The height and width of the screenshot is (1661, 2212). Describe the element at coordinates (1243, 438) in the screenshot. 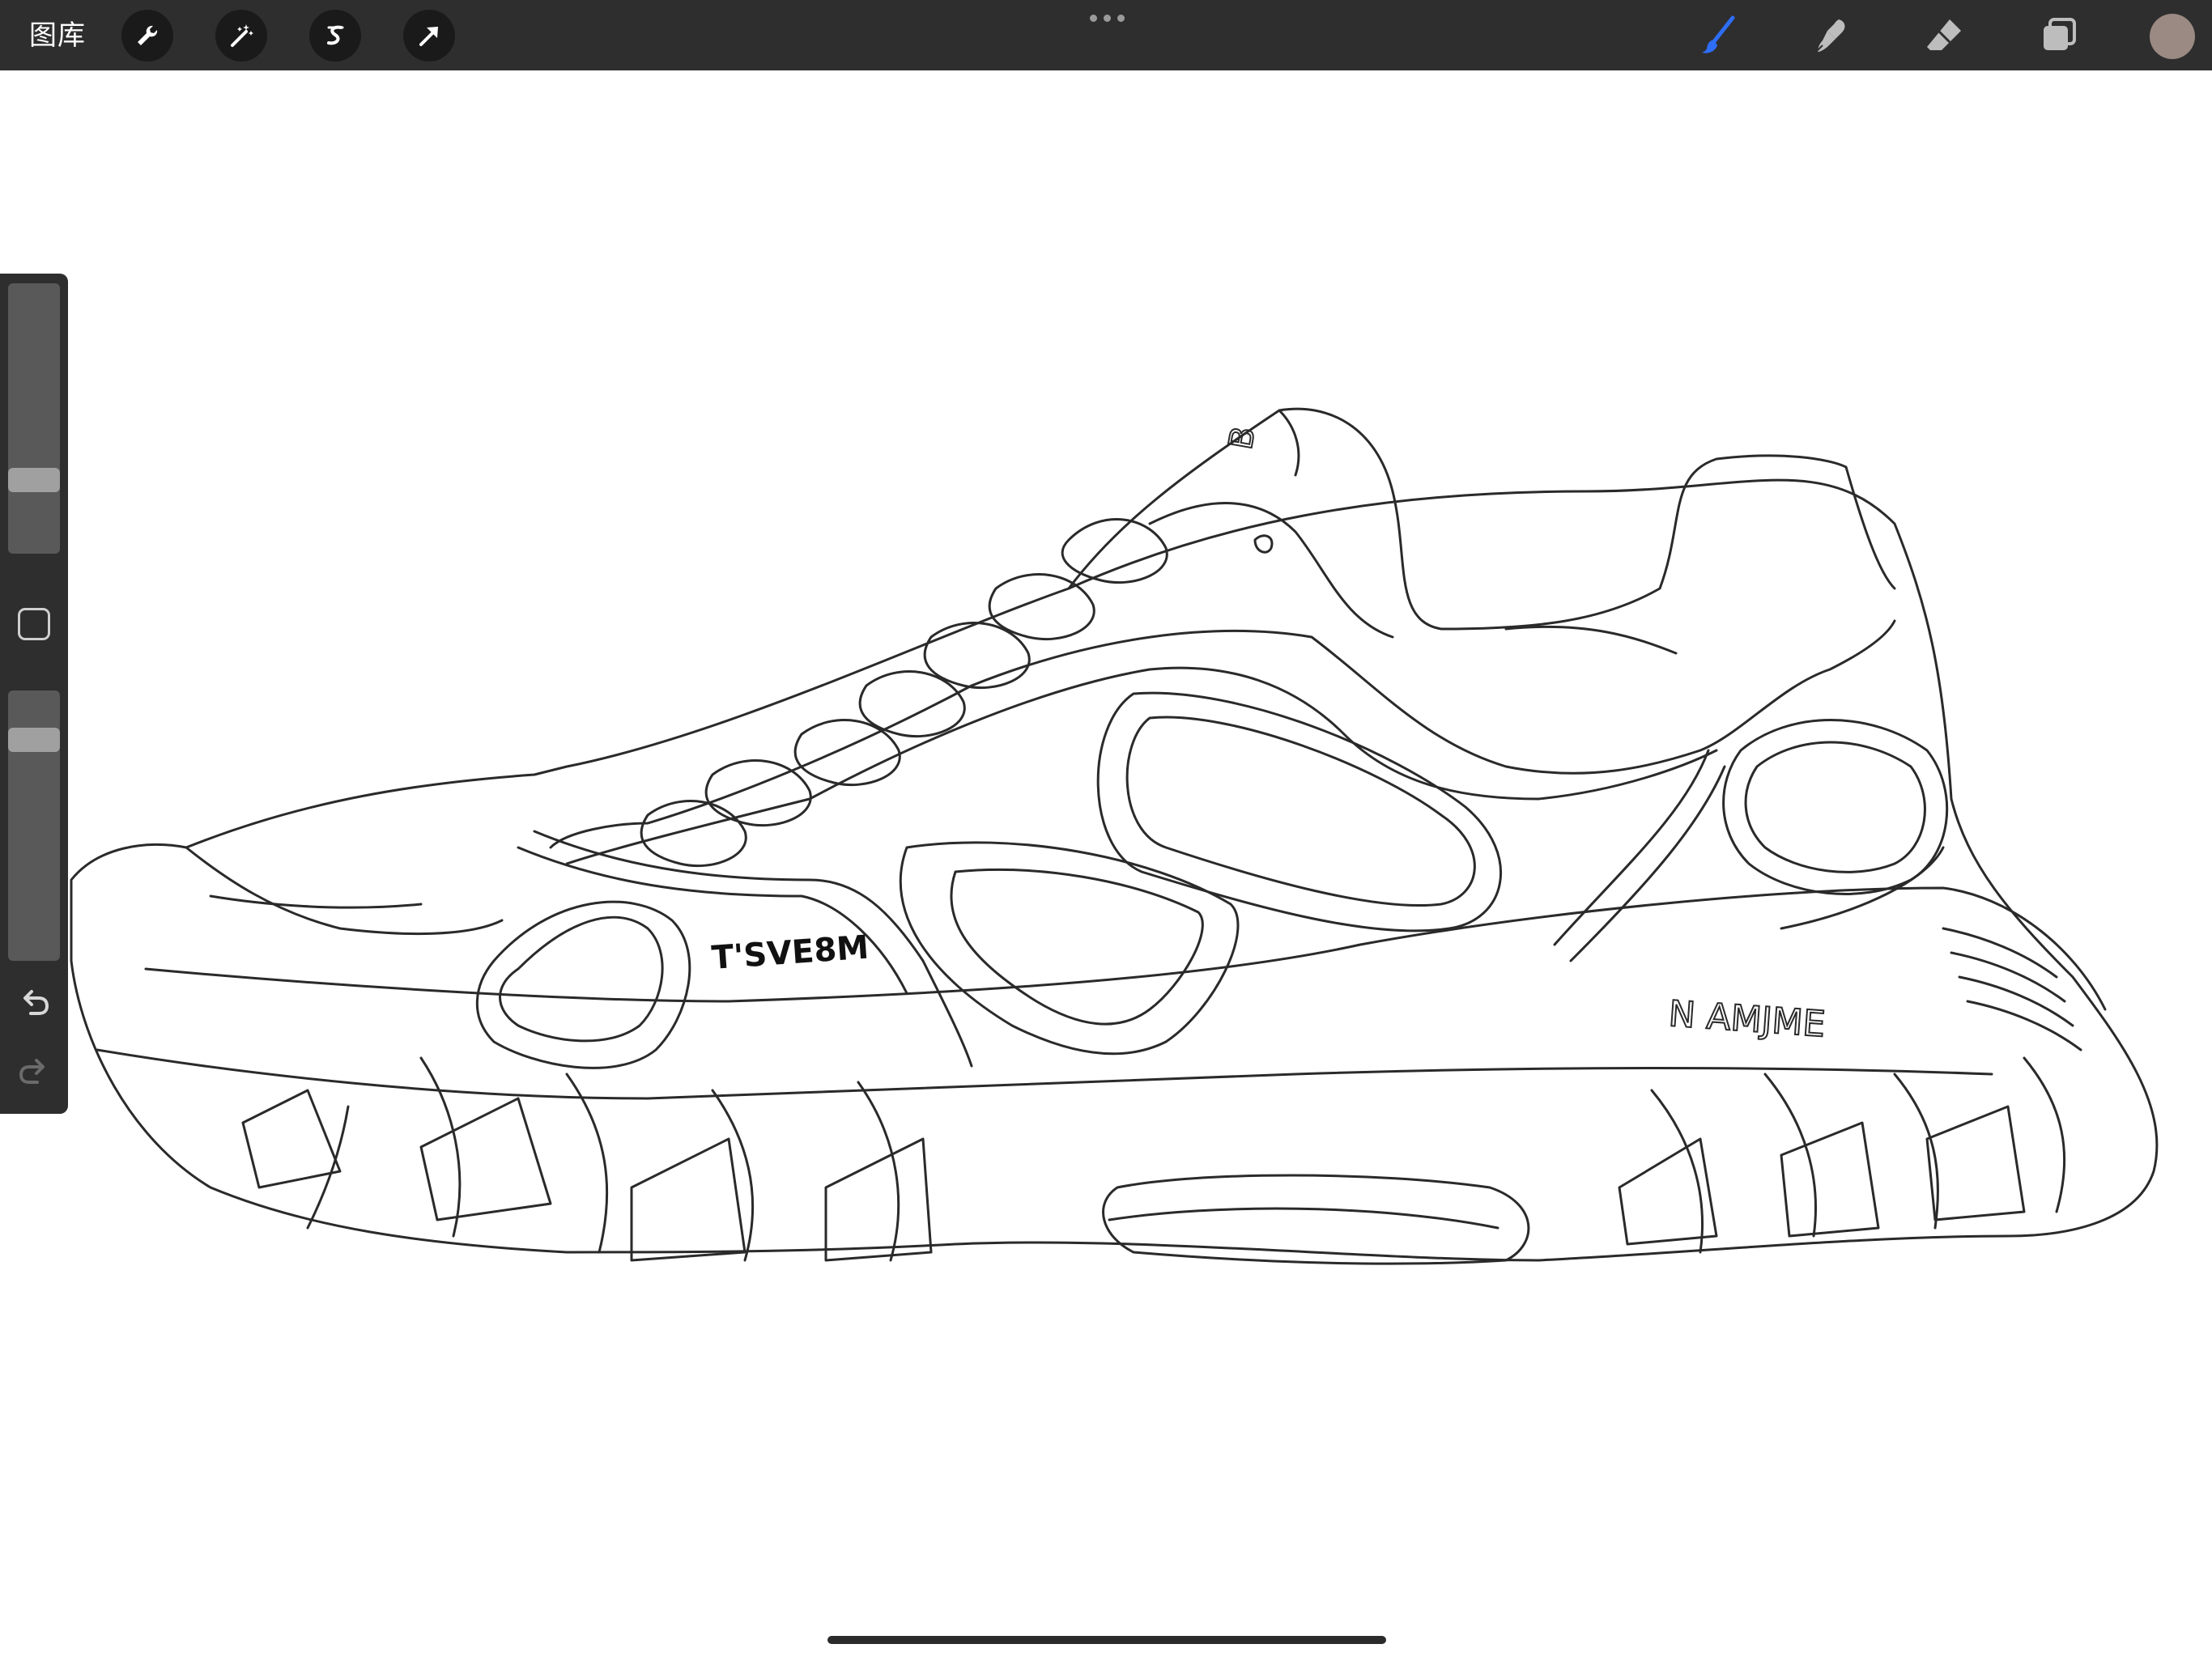

I see `heel-tab-text: B` at that location.